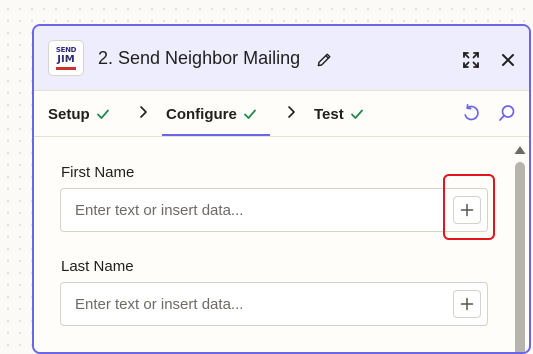  I want to click on step-title: 2. Send Neighbor Mailing, so click(199, 58).